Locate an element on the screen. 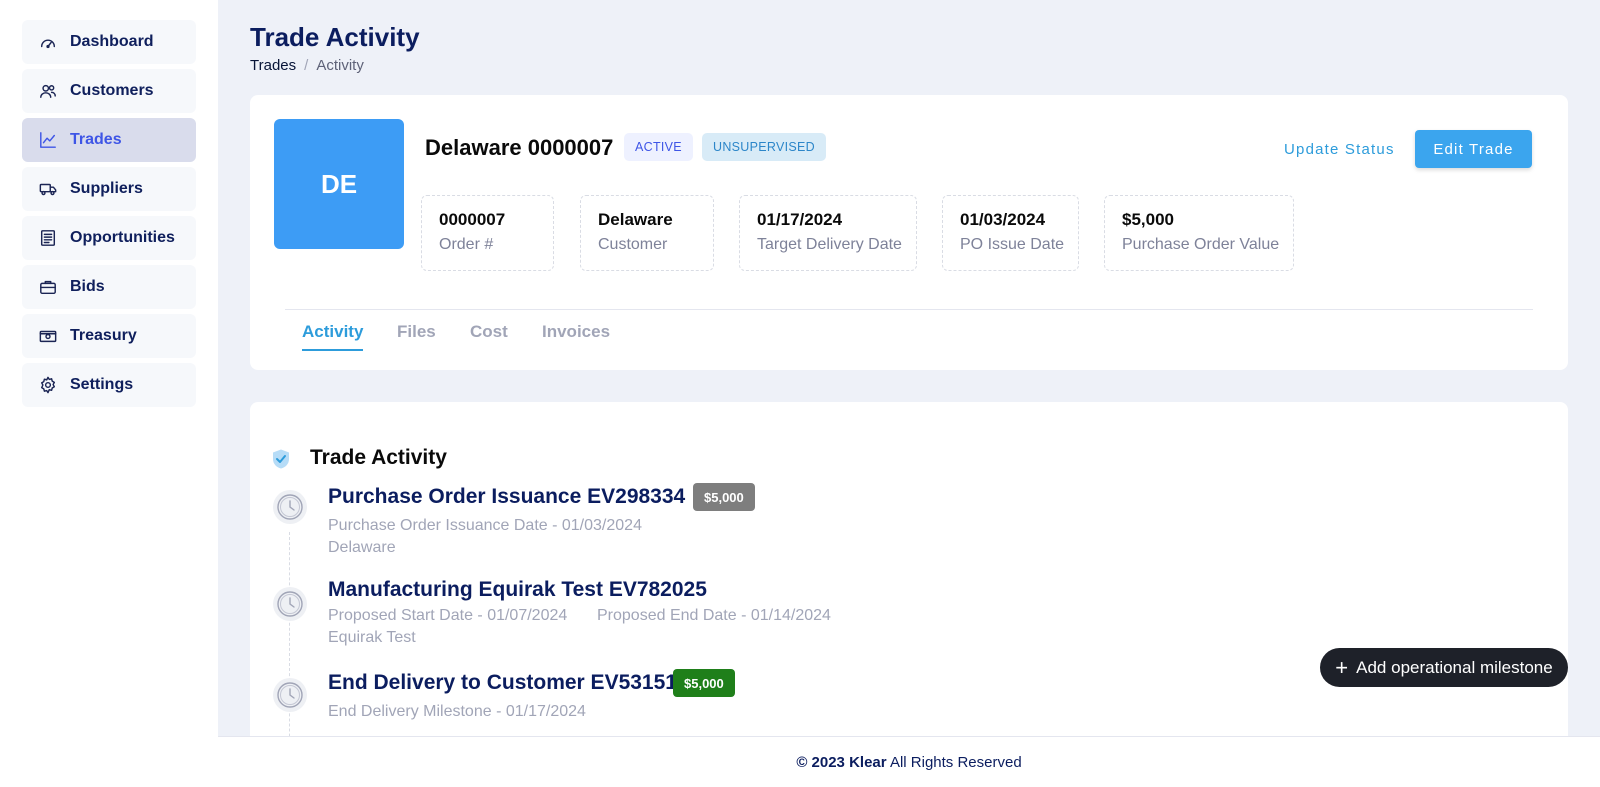  chart-line-icon is located at coordinates (48, 140).